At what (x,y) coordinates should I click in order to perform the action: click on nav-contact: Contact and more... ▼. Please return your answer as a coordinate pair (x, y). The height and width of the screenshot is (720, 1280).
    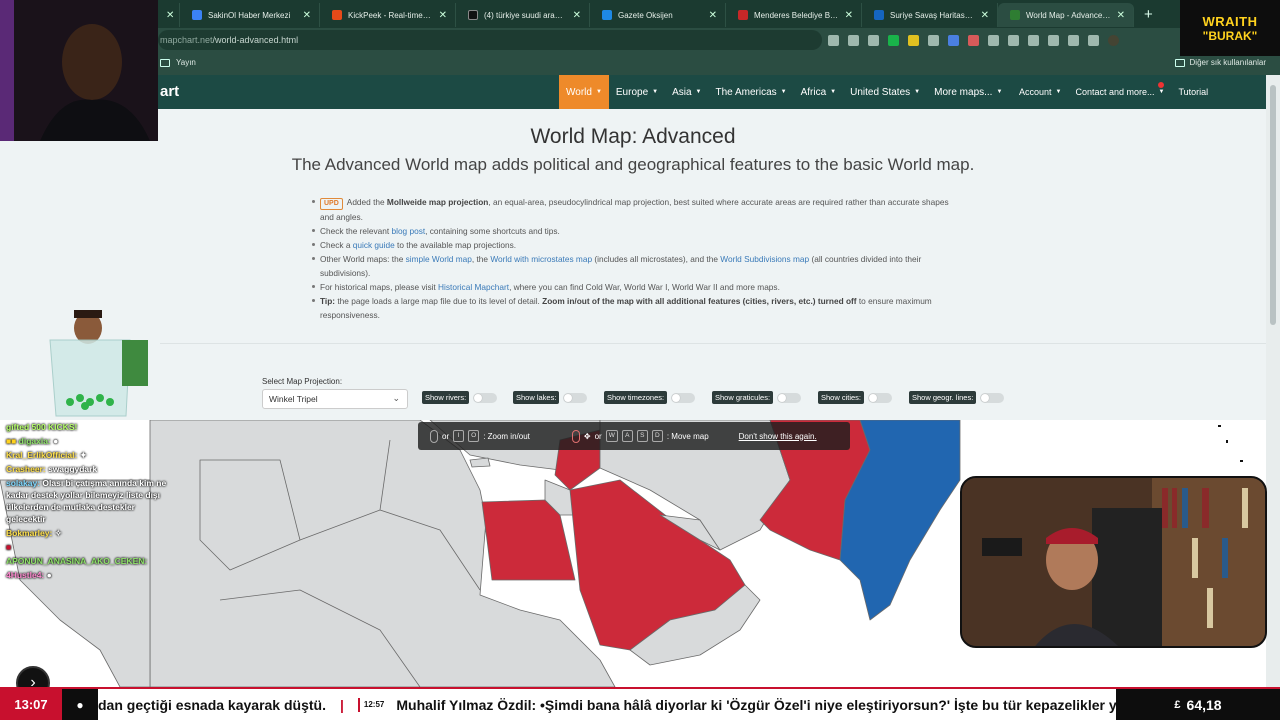
    Looking at the image, I should click on (1119, 92).